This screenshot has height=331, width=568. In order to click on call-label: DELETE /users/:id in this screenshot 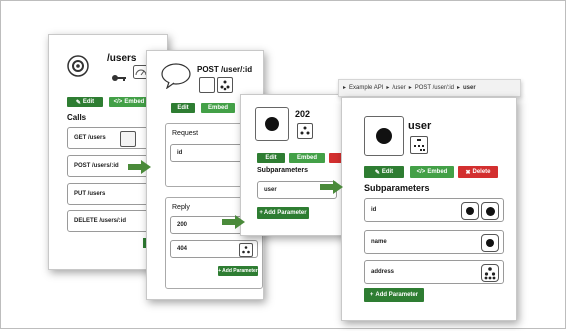, I will do `click(100, 221)`.